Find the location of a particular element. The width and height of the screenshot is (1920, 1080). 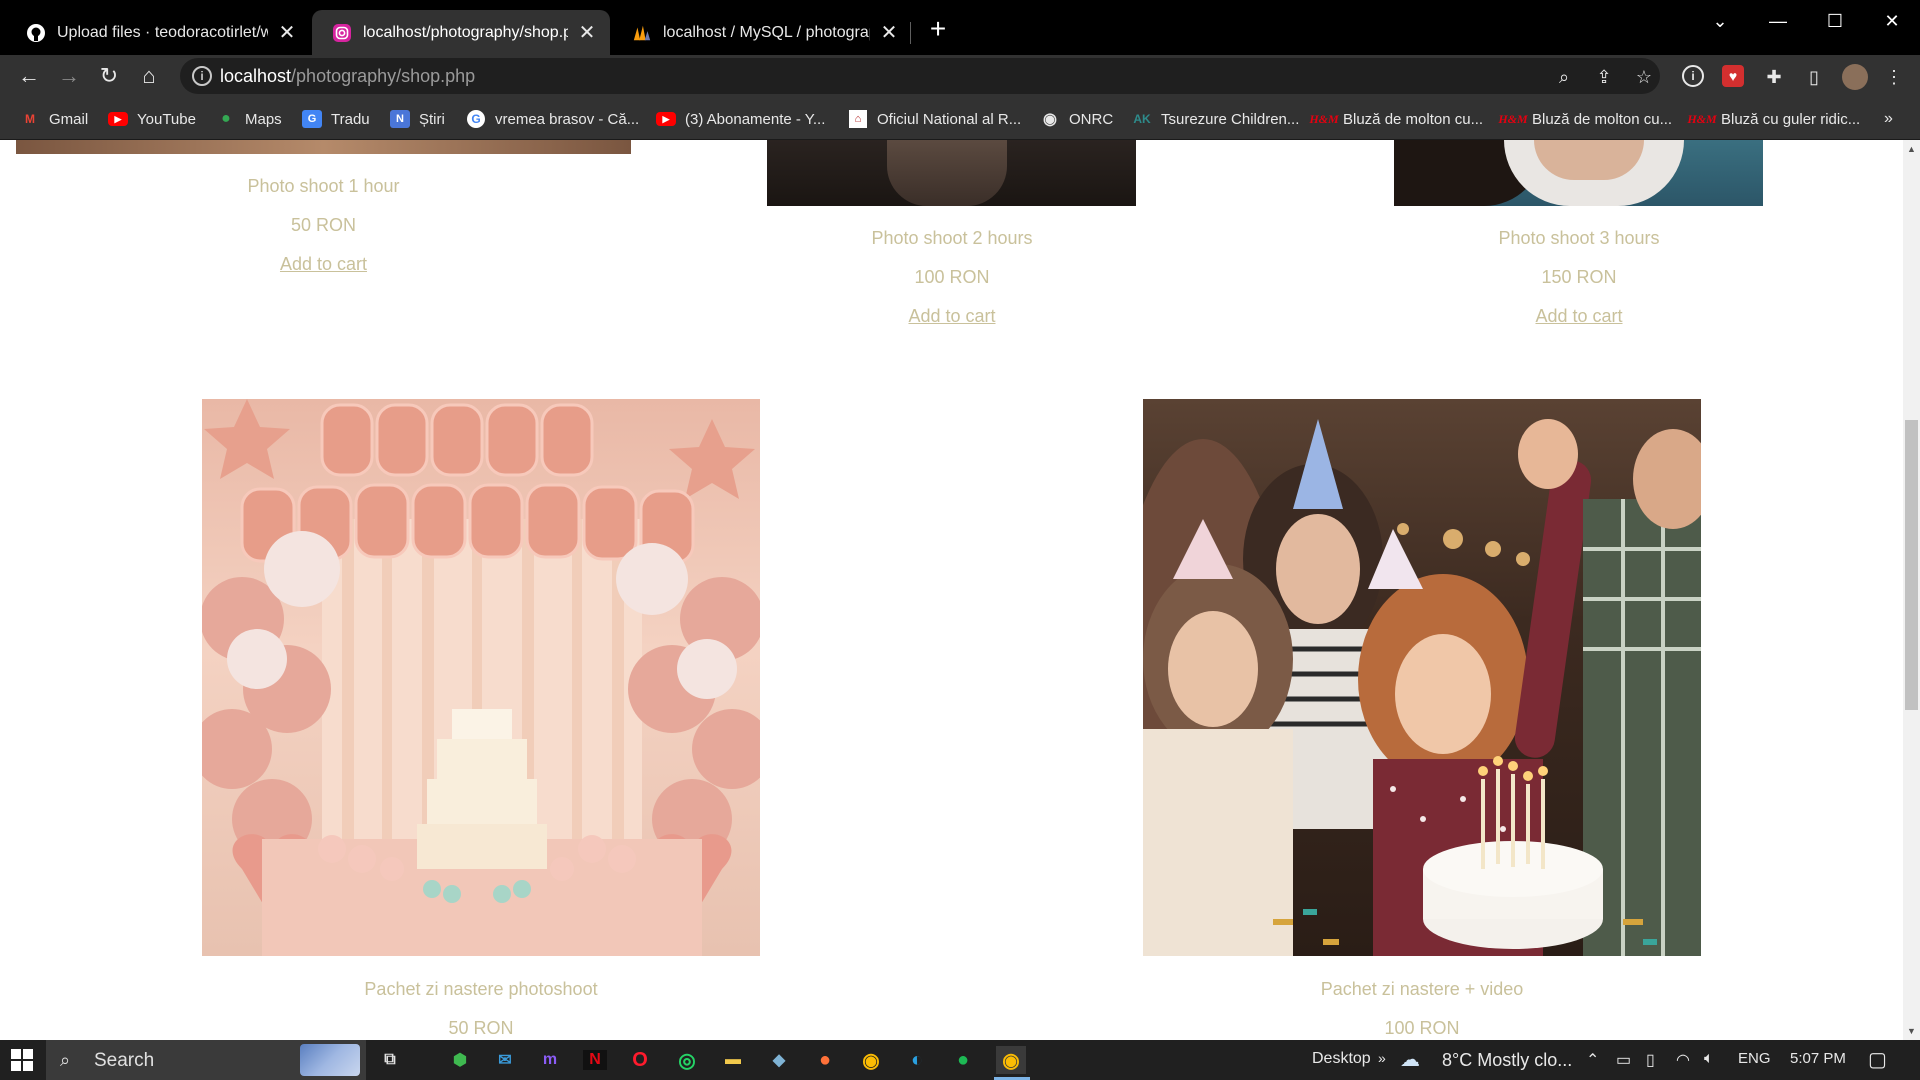

product-card-birthday-video: Pachet zi nastere + video 100 RON is located at coordinates (1422, 1009).